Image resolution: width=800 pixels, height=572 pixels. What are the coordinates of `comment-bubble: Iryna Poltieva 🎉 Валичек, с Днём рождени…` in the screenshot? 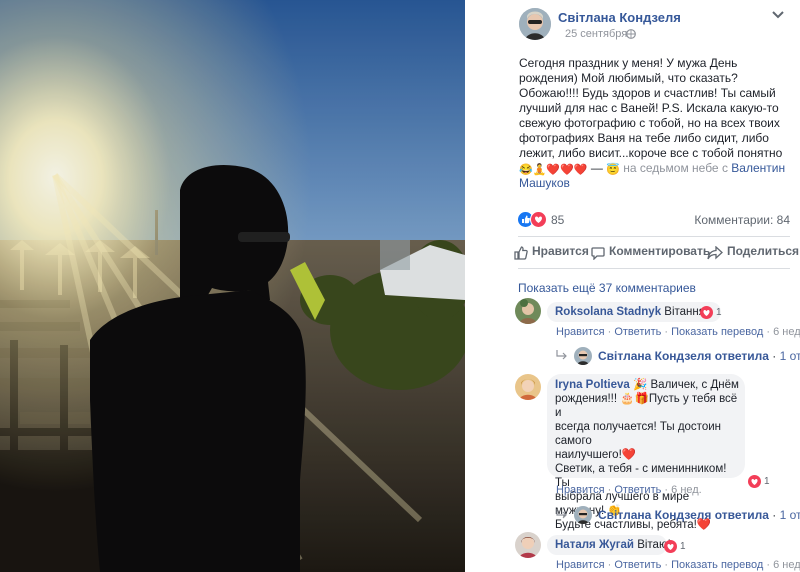 It's located at (646, 452).